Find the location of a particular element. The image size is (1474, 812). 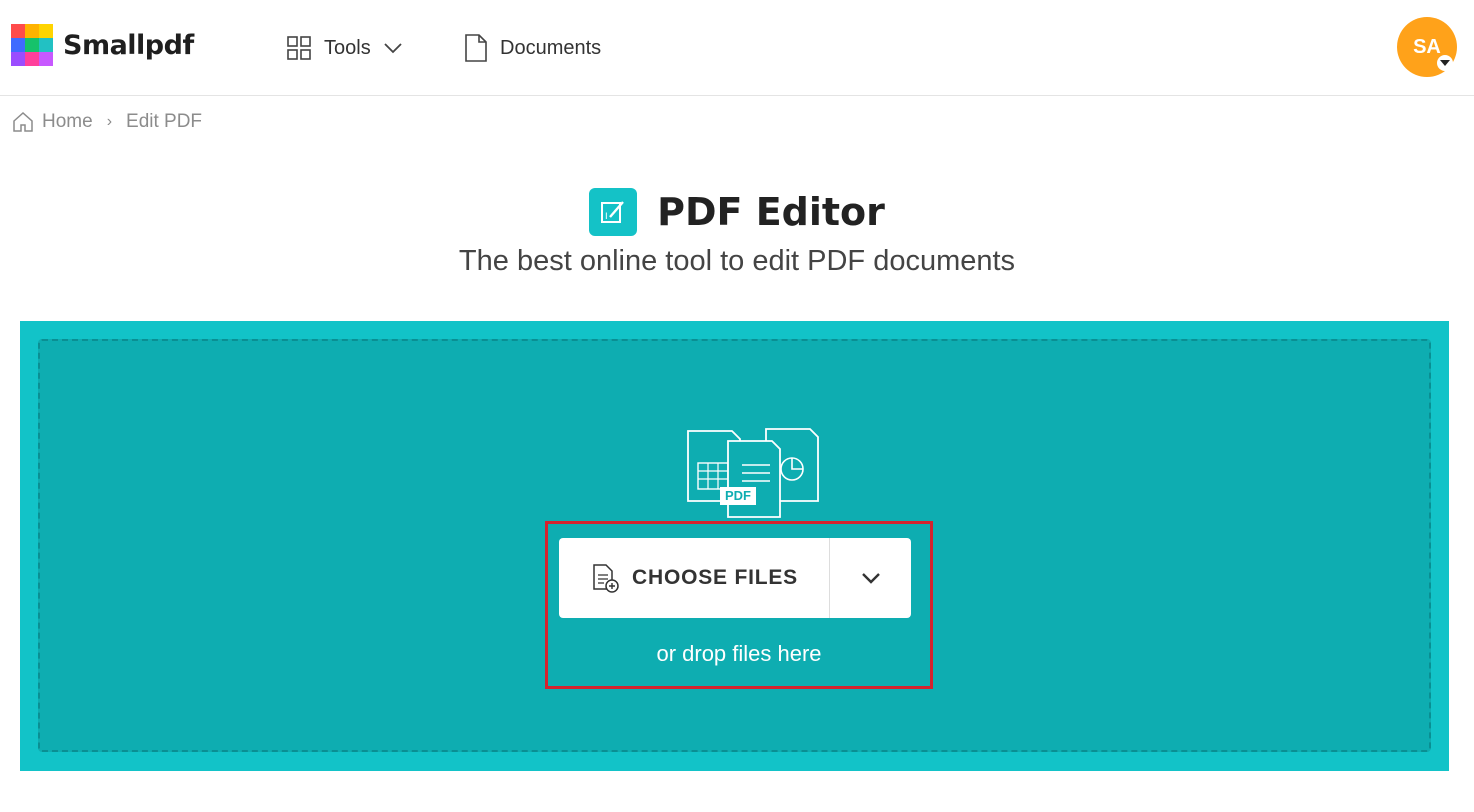

choose-files-button-group: CHOOSE FILES is located at coordinates (735, 578).